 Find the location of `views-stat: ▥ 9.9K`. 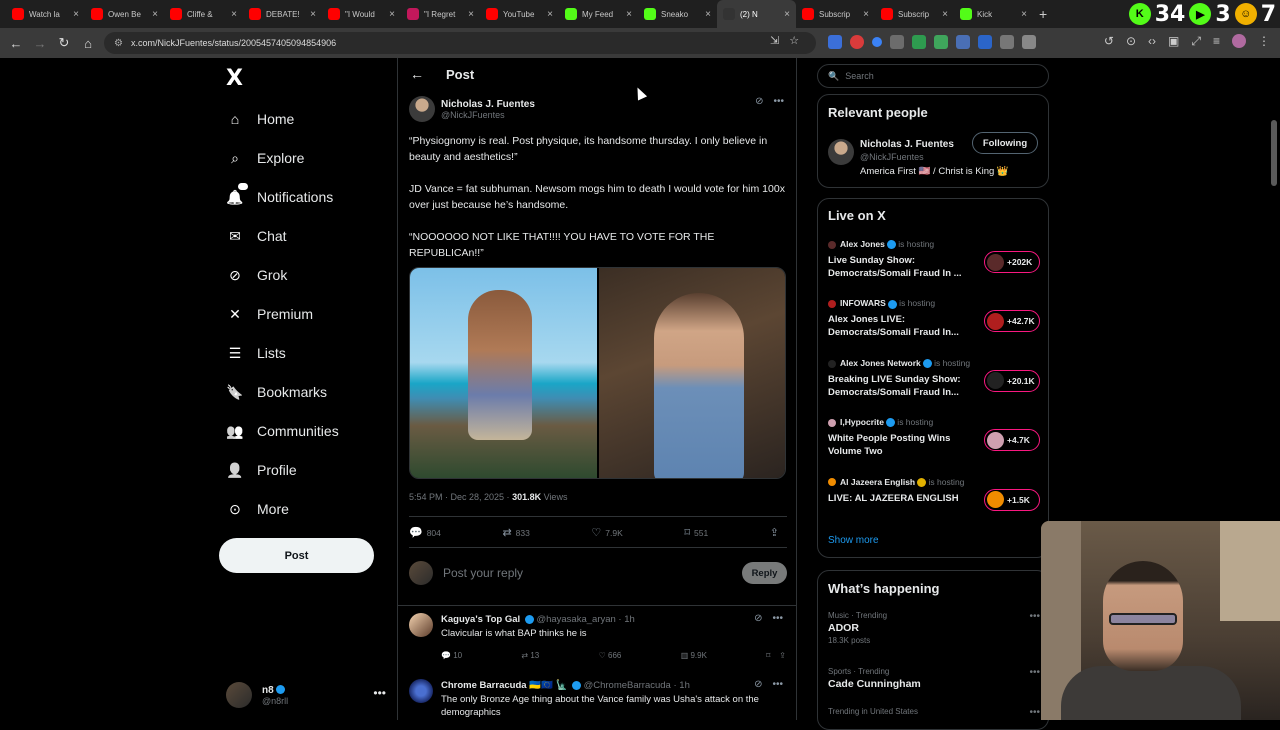

views-stat: ▥ 9.9K is located at coordinates (694, 655).